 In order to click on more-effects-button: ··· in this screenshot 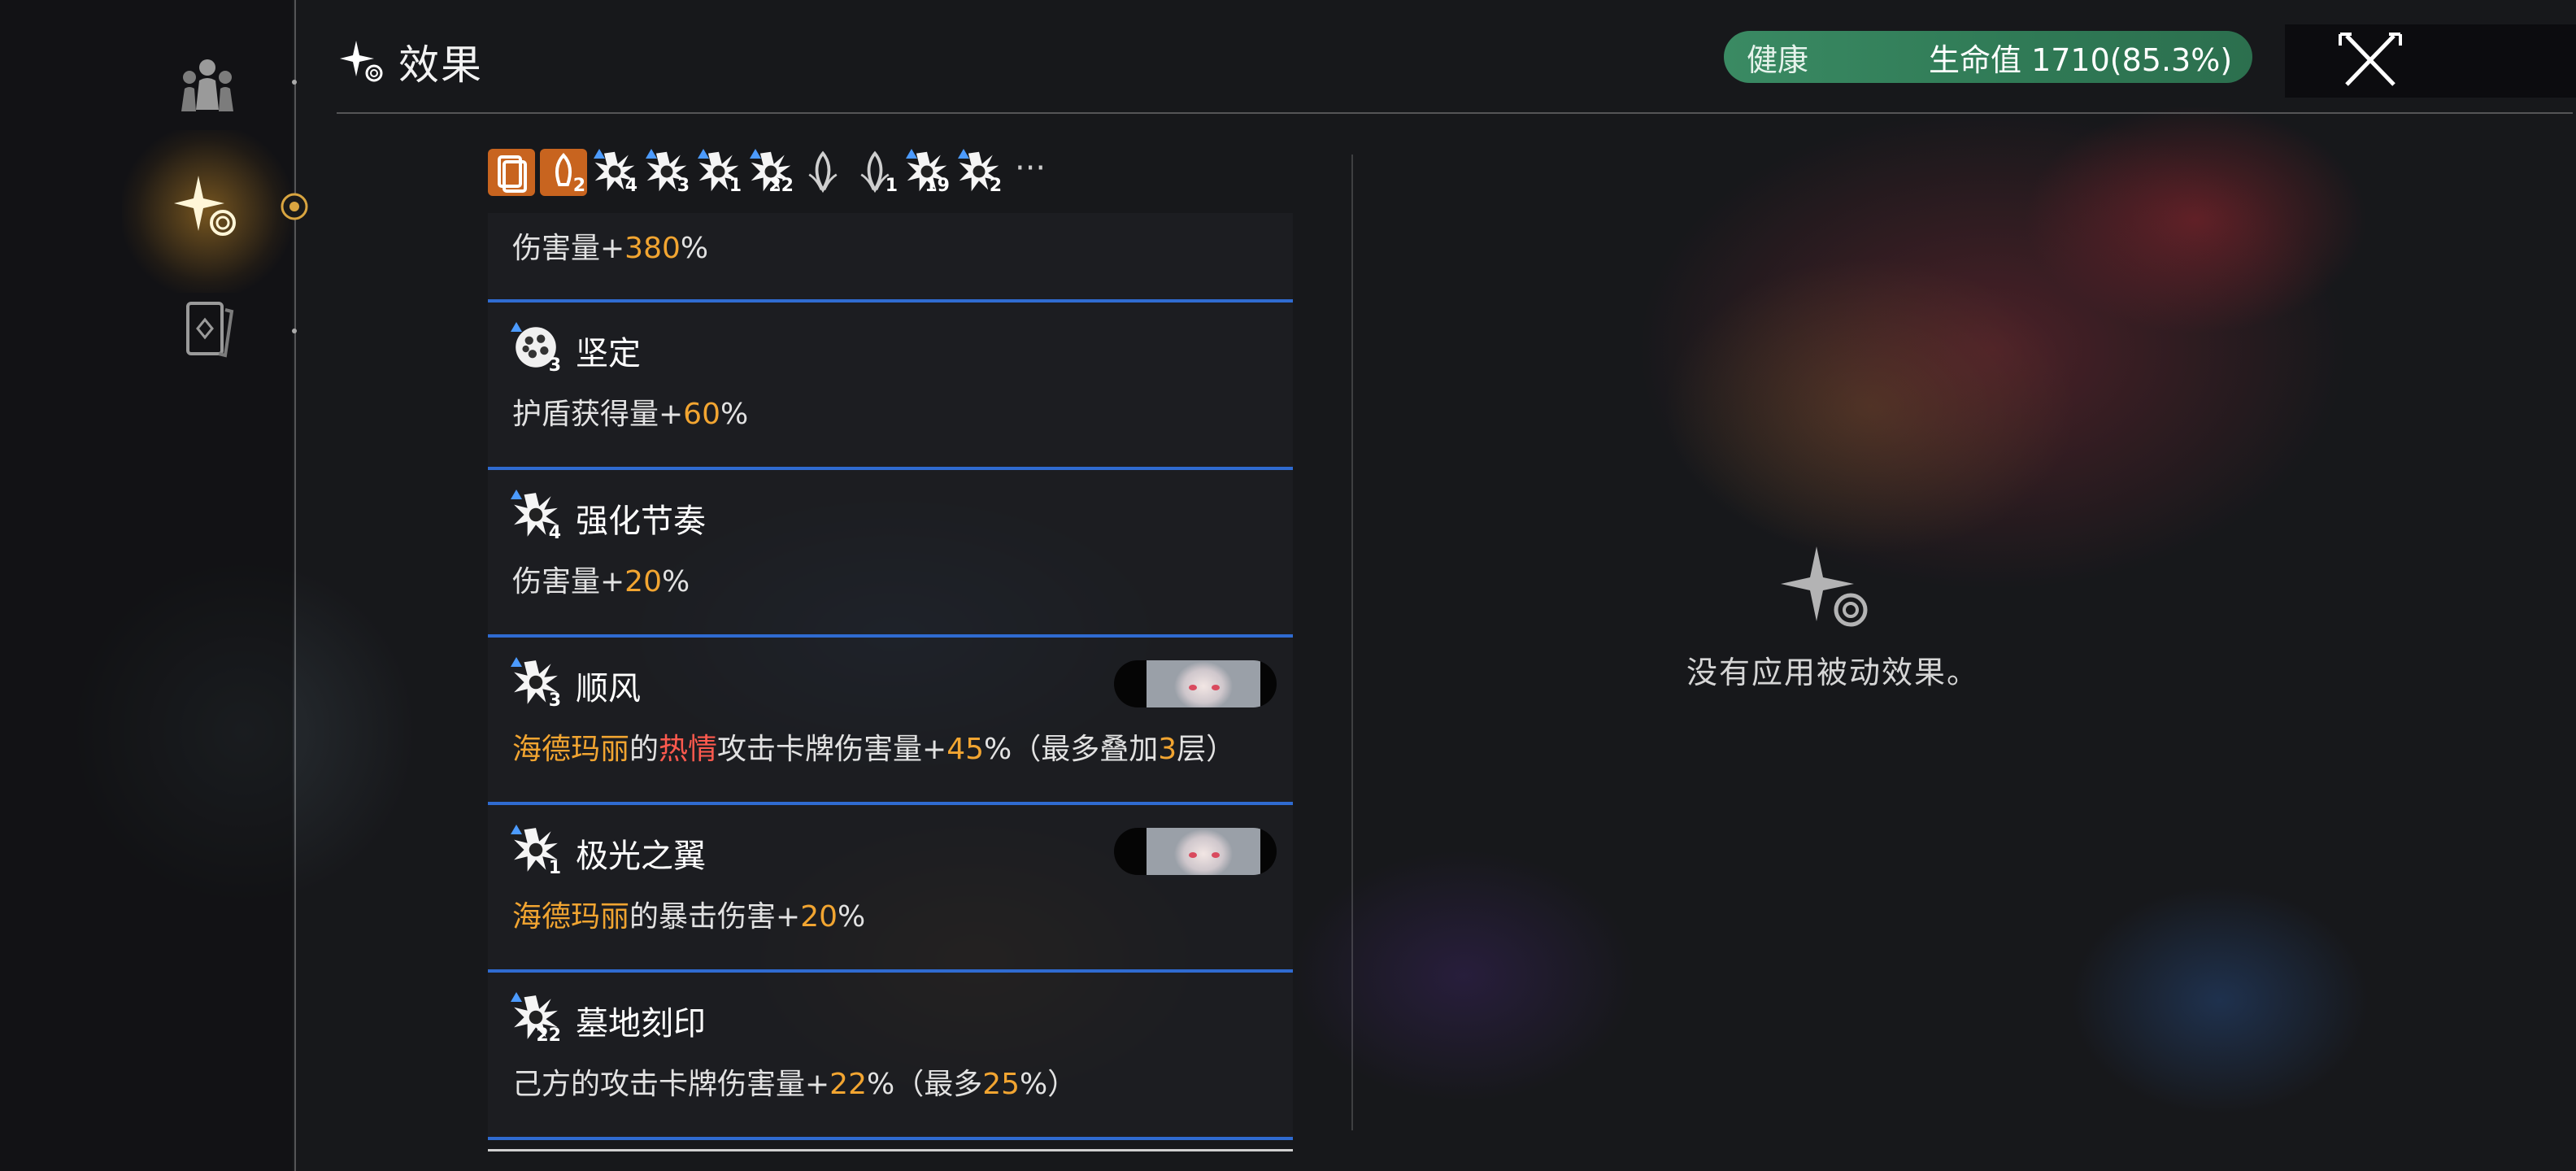, I will do `click(1031, 168)`.